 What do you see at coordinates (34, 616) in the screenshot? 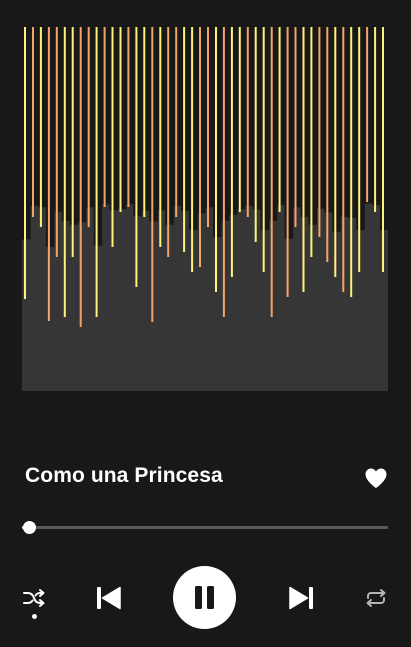
I see `shuffle-active-indicator` at bounding box center [34, 616].